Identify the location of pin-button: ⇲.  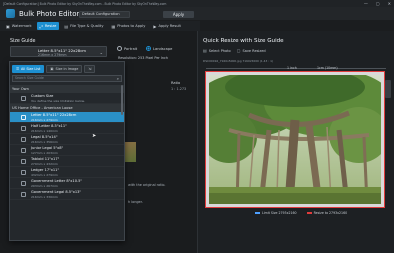
(90, 69).